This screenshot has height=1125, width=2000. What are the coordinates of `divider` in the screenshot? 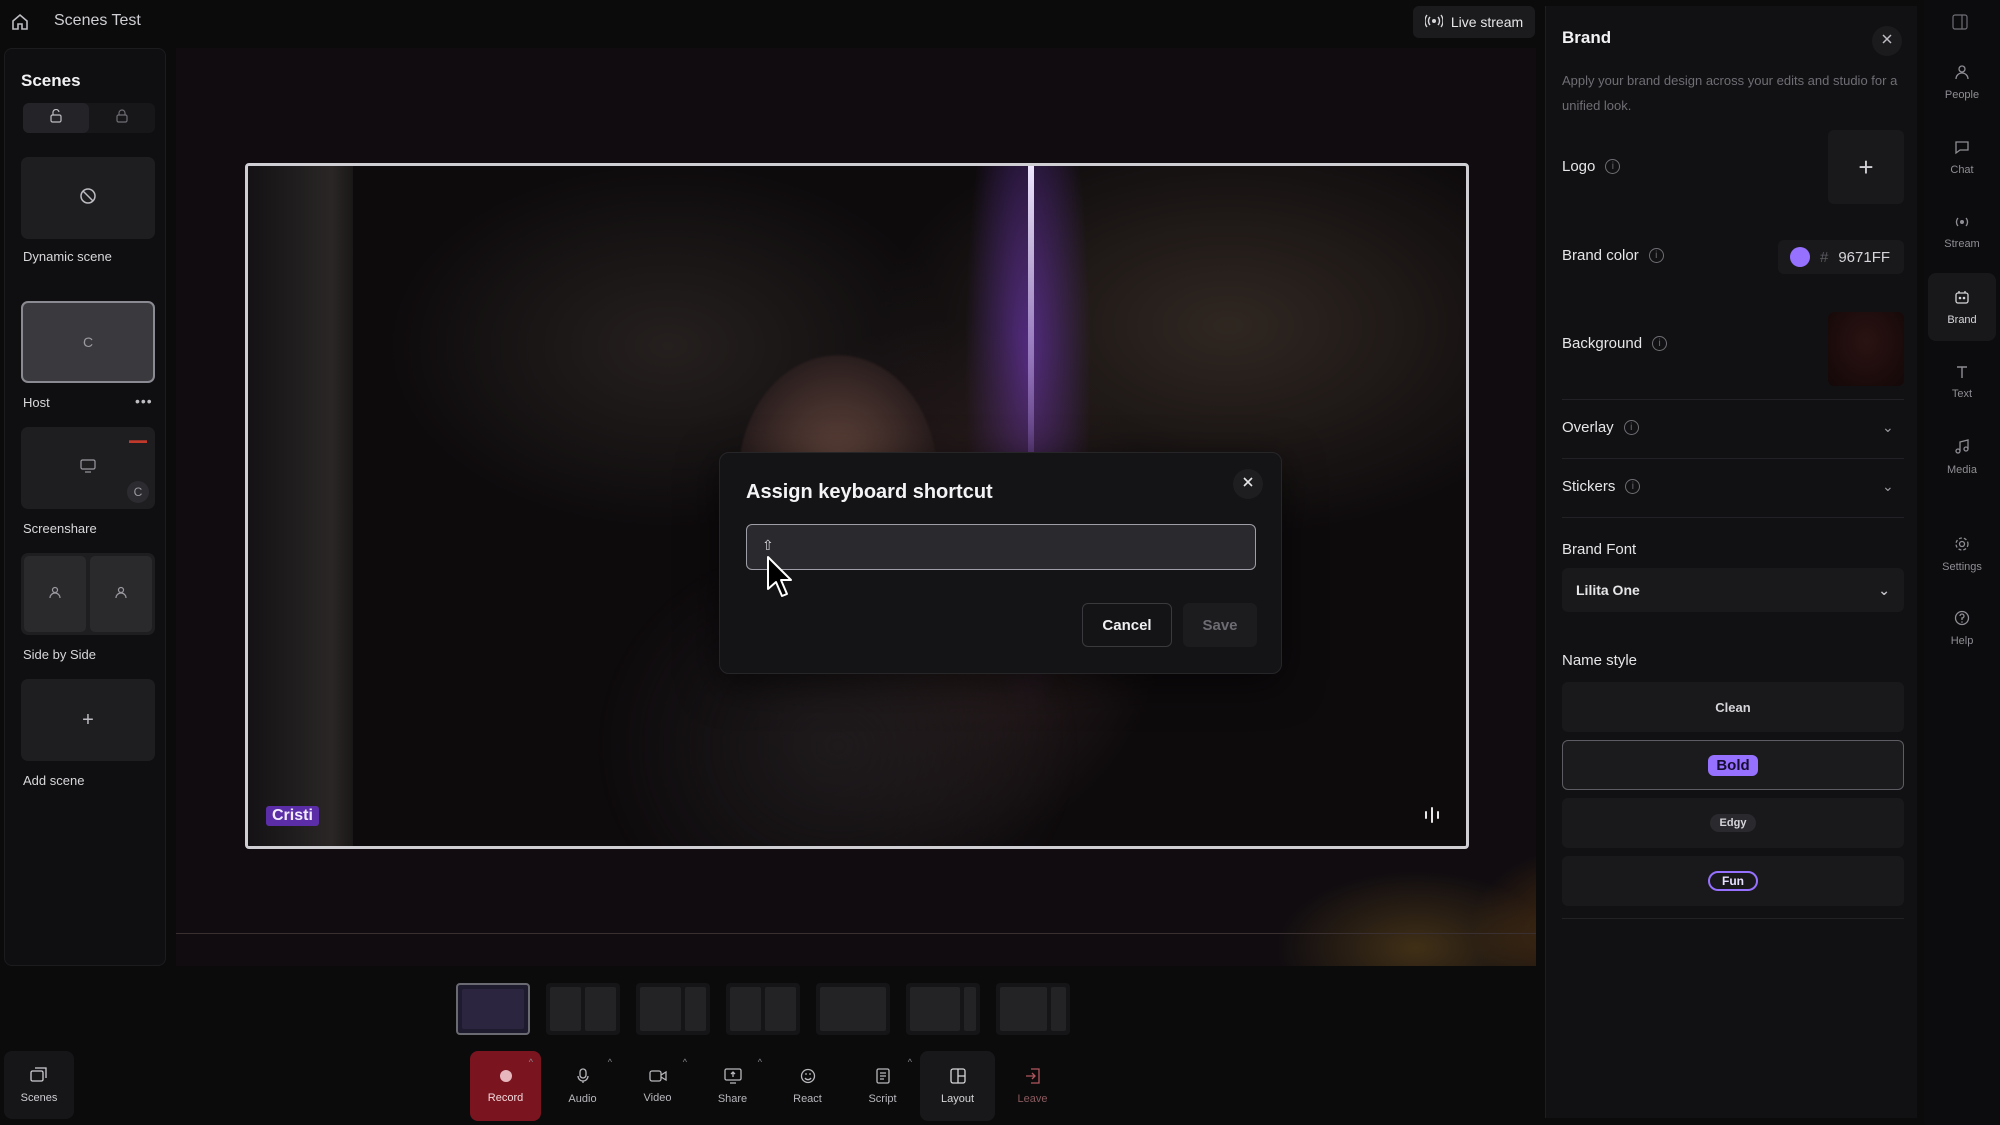 It's located at (1733, 458).